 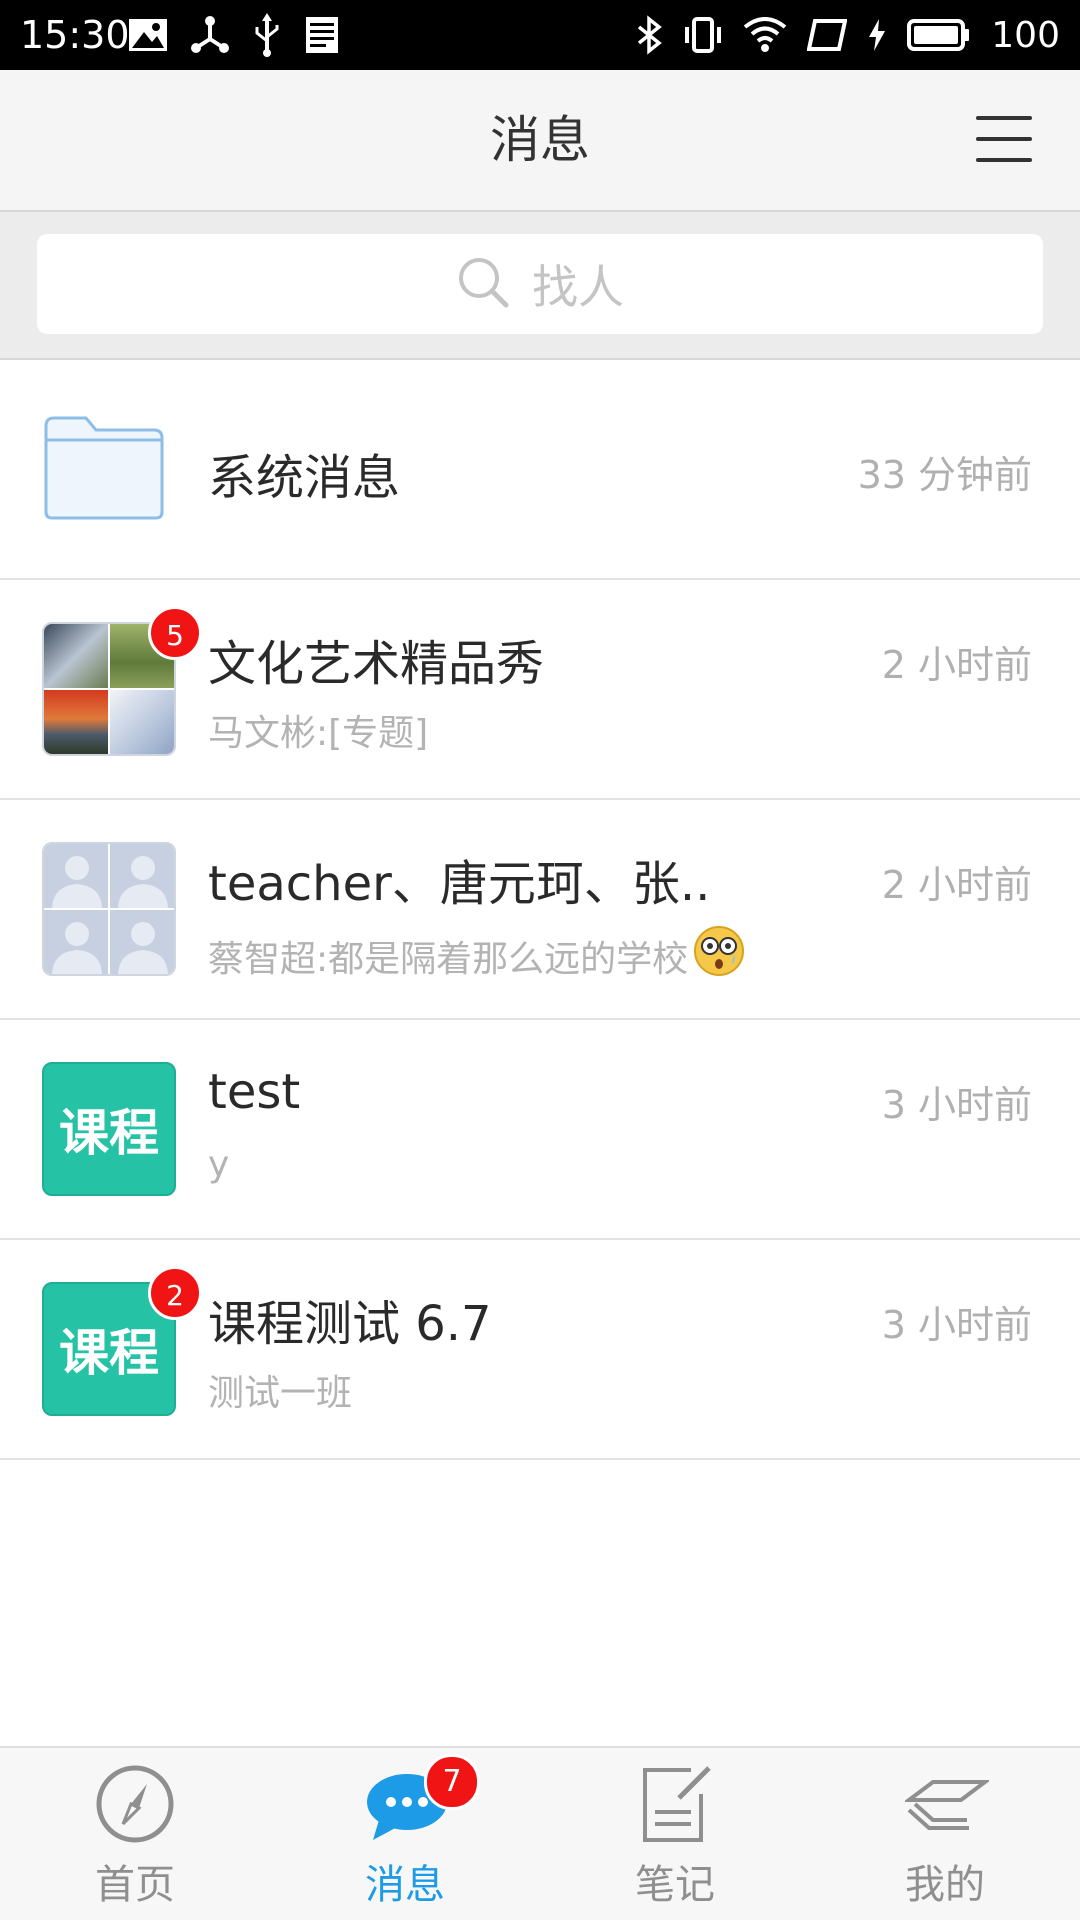 What do you see at coordinates (376, 664) in the screenshot?
I see `conversation-title: 文化艺术精品秀` at bounding box center [376, 664].